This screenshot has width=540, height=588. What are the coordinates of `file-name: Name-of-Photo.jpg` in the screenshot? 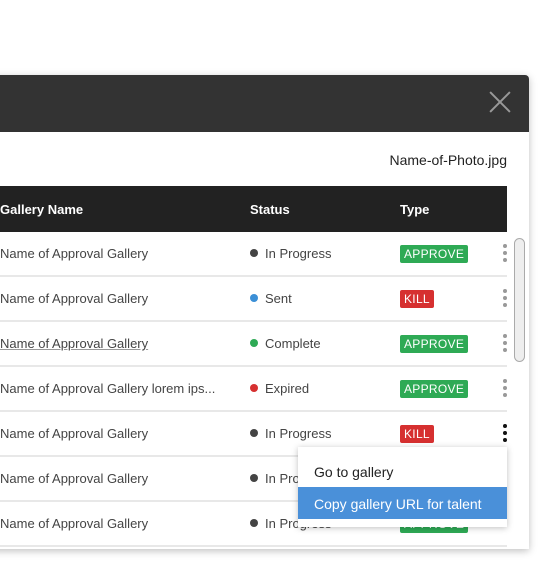 It's located at (448, 160).